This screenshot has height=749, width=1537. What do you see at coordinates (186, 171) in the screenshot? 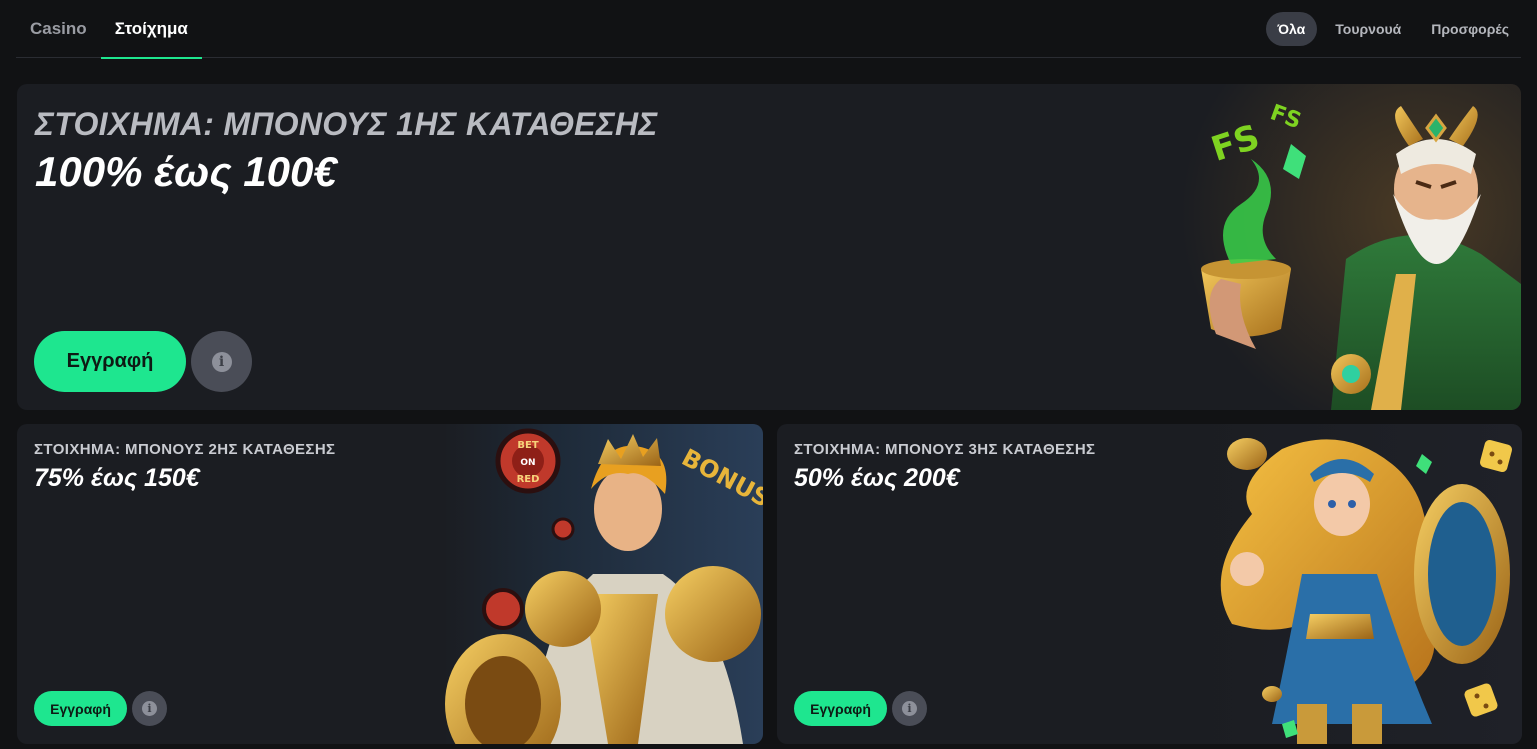
I see `promo-headline: 100% έως 100€` at bounding box center [186, 171].